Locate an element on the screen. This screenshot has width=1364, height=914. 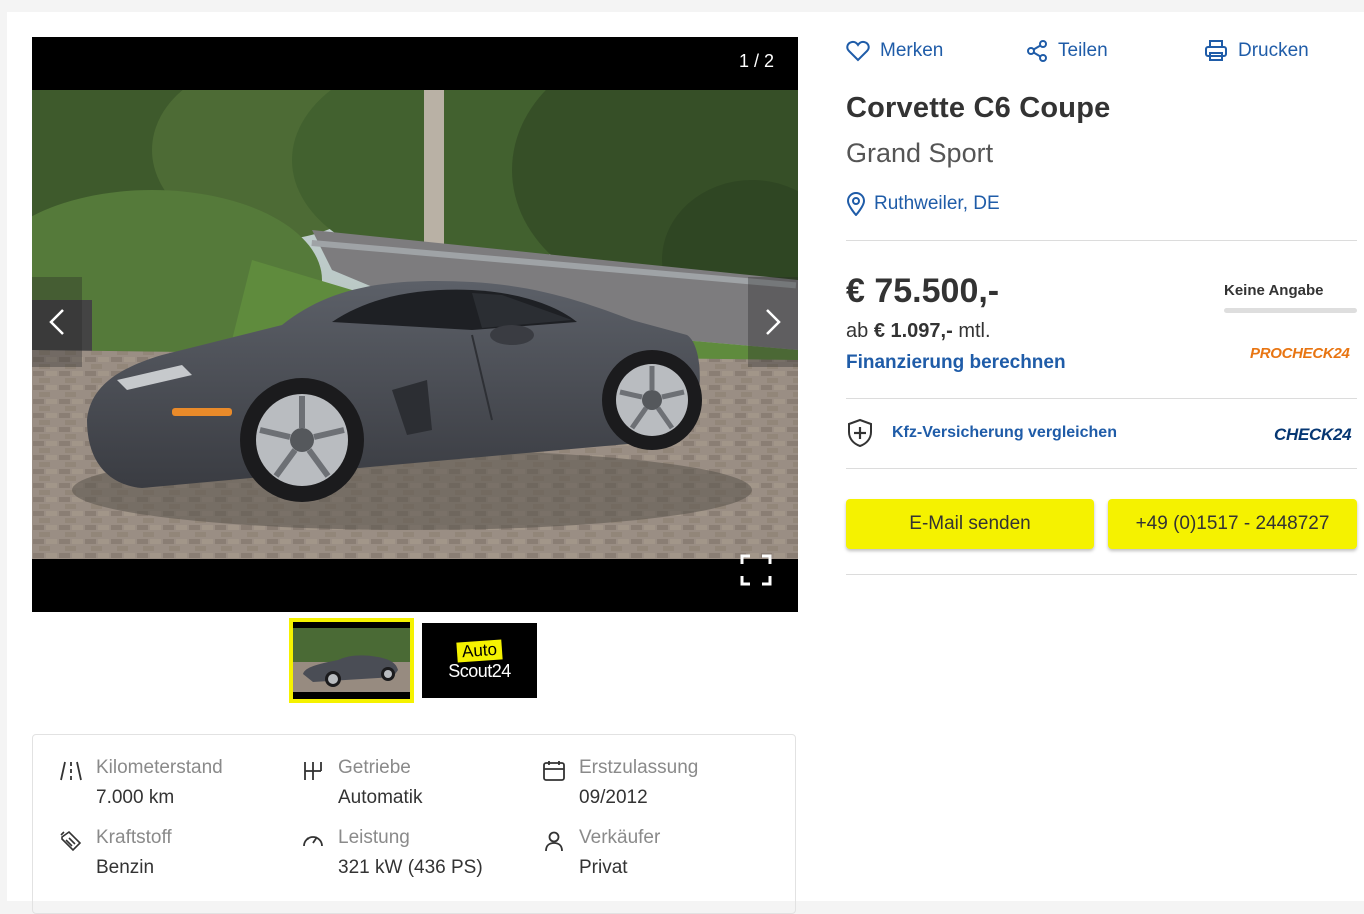
save-button: Merken is located at coordinates (894, 51).